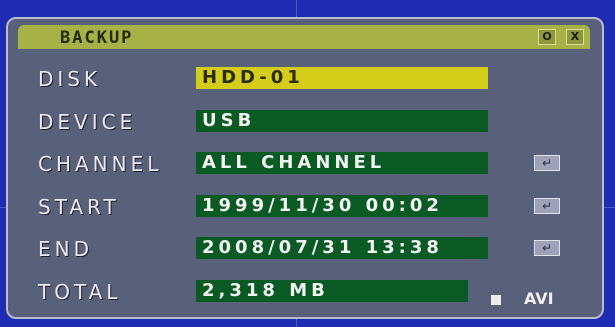 The image size is (615, 327). Describe the element at coordinates (70, 79) in the screenshot. I see `disk-label: DISK` at that location.